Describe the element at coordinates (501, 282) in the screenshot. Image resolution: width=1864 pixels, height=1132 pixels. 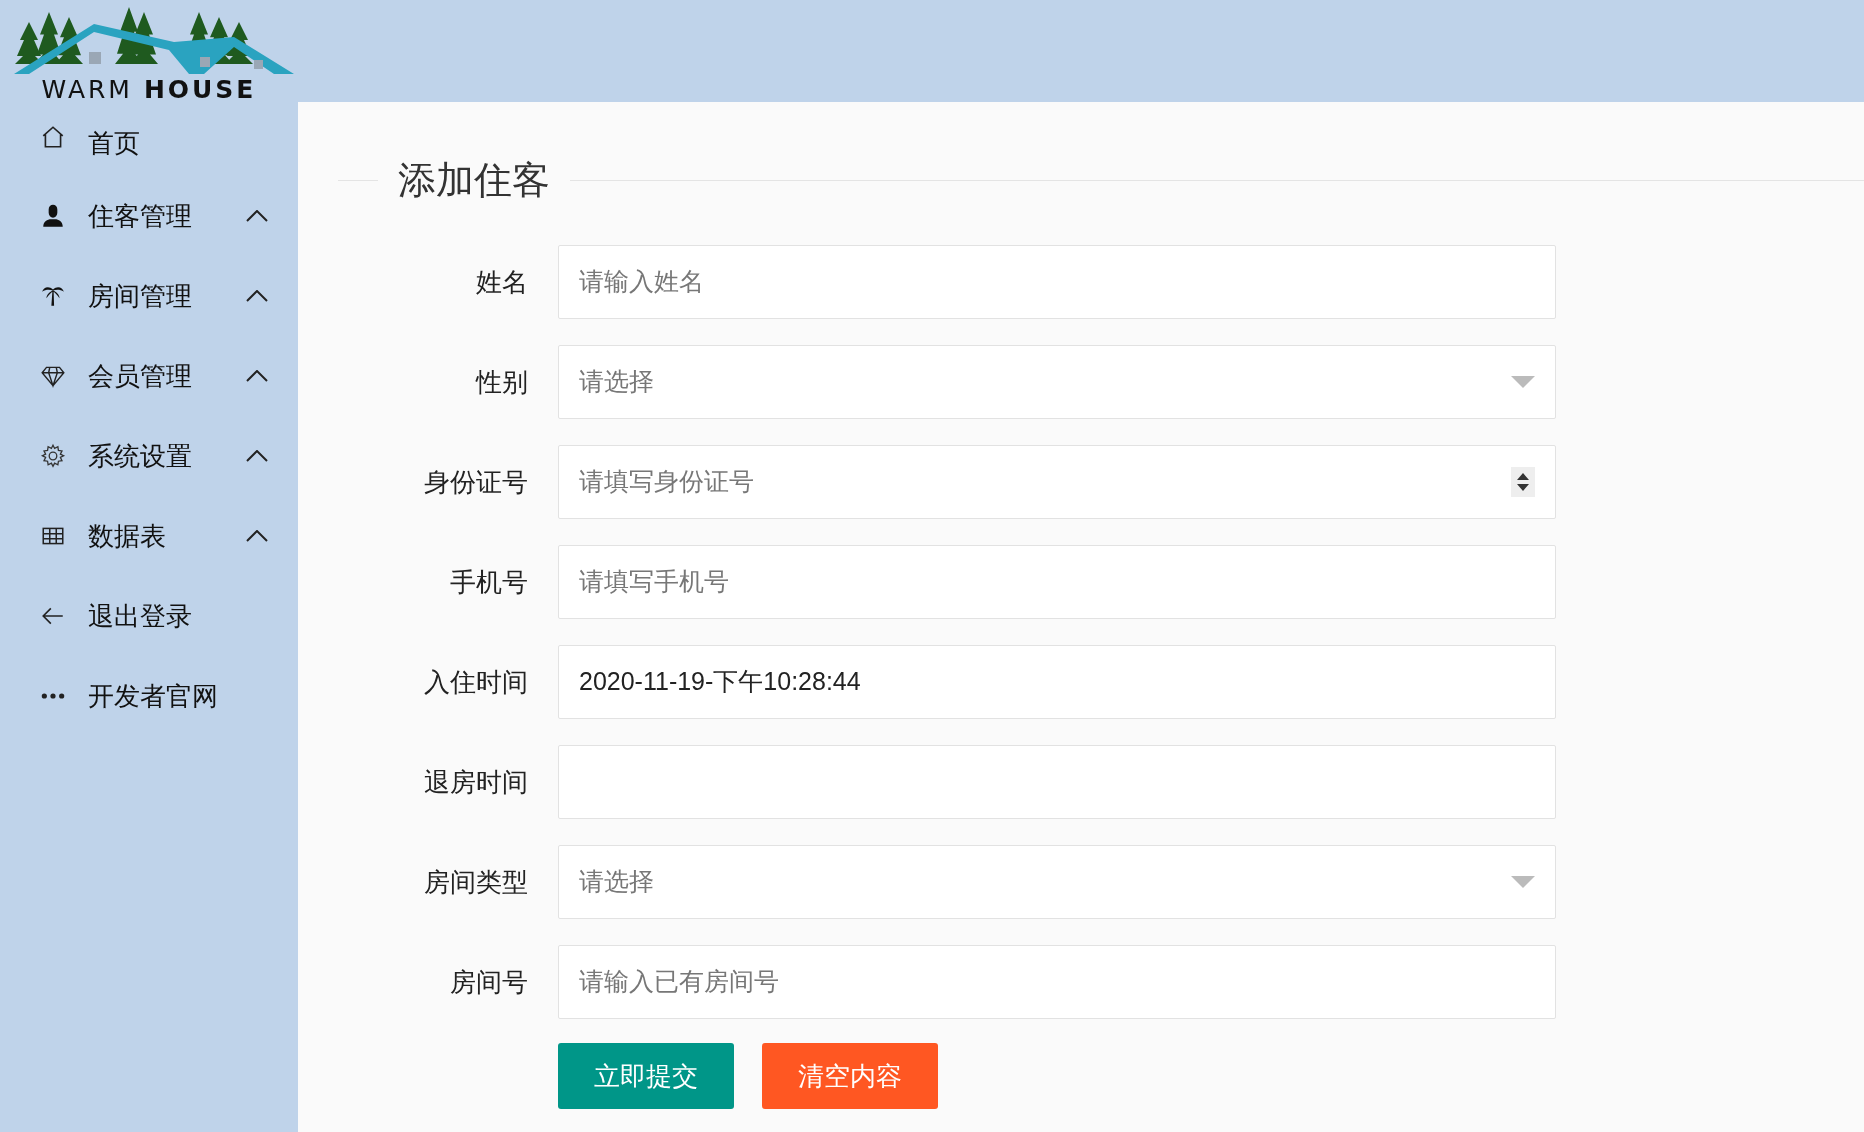
I see `field-label: 姓名` at that location.